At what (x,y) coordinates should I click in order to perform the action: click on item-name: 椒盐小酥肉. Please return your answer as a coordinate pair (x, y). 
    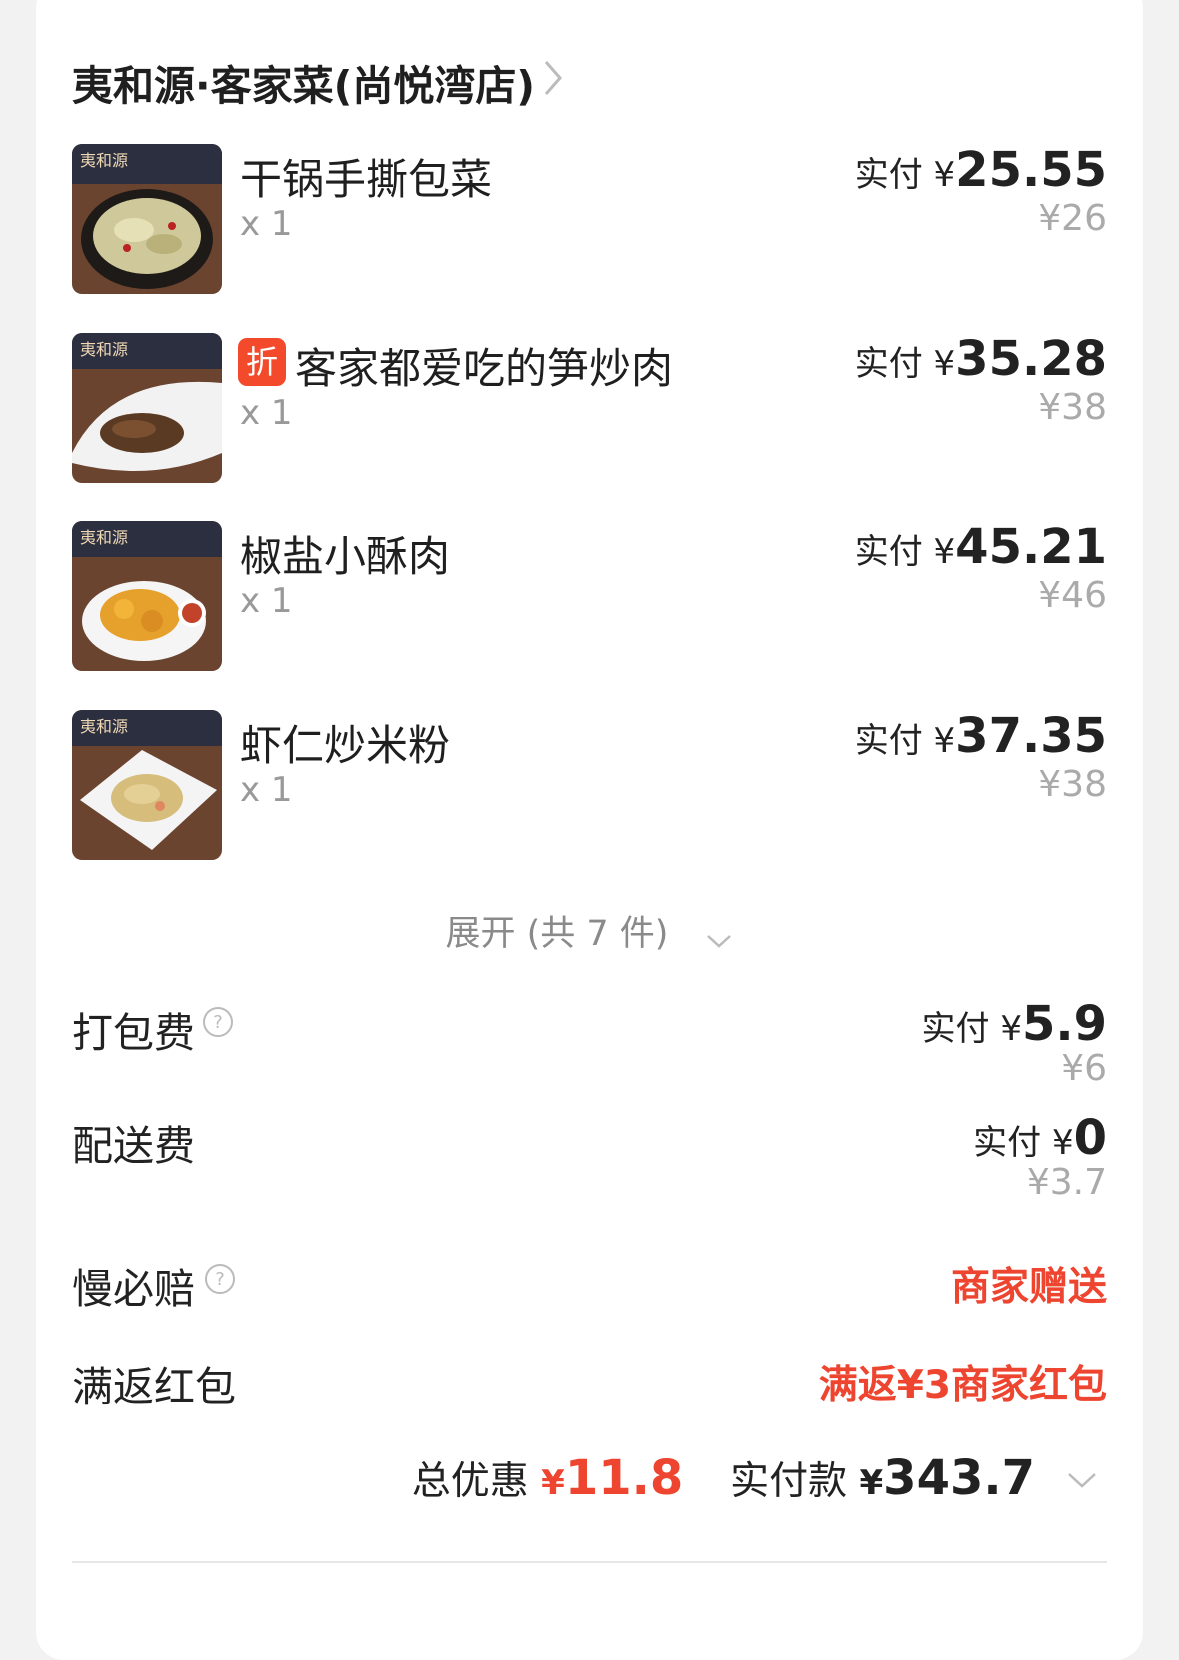
    Looking at the image, I should click on (345, 556).